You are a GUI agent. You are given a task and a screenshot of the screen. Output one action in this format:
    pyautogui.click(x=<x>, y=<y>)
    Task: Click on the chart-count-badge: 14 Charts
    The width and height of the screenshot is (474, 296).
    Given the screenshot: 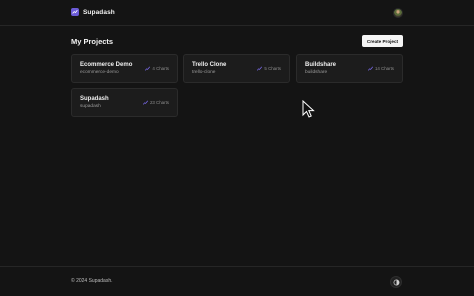 What is the action you would take?
    pyautogui.click(x=381, y=68)
    